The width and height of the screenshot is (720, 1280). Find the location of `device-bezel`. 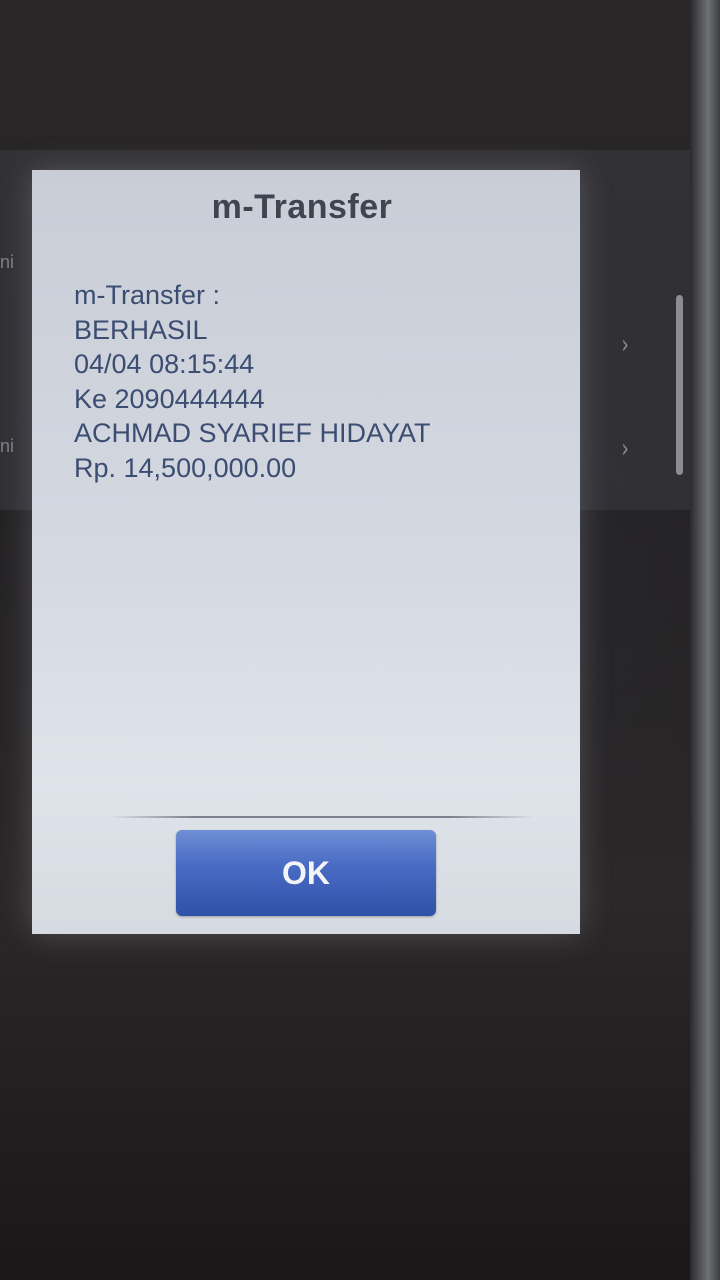

device-bezel is located at coordinates (705, 640).